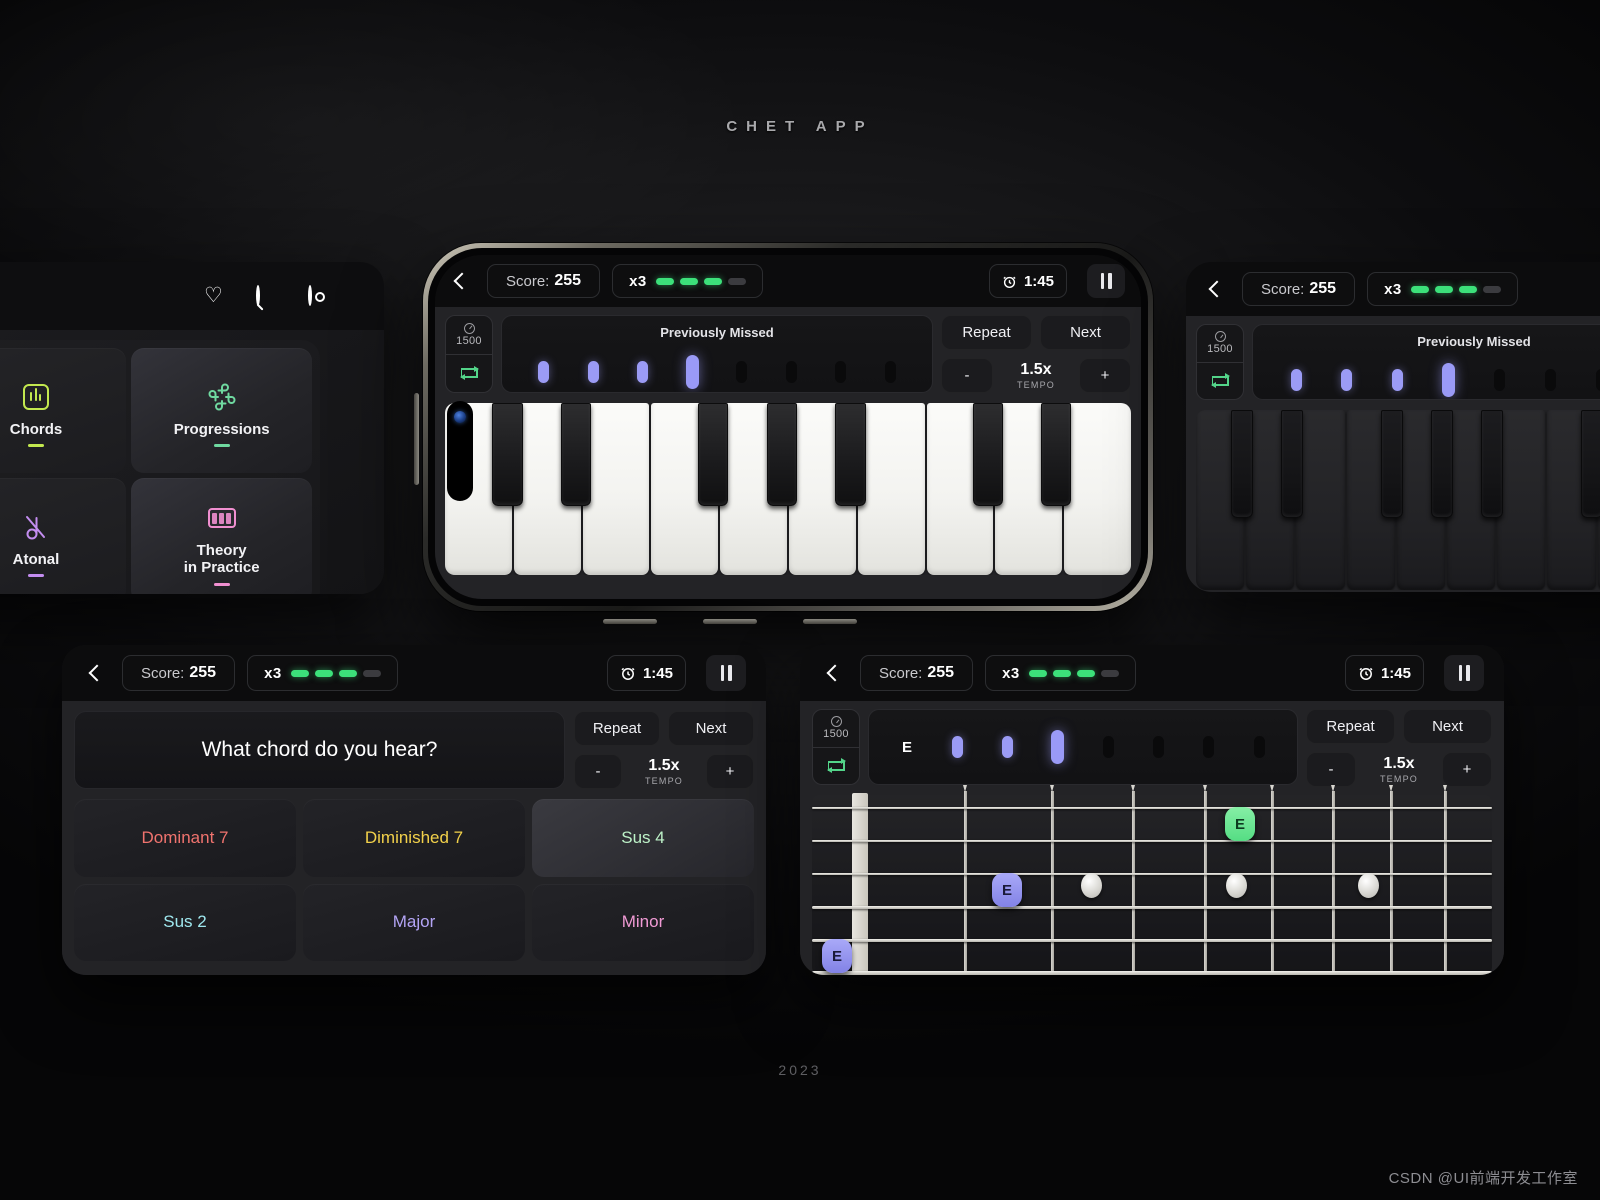  What do you see at coordinates (414, 673) in the screenshot?
I see `game-hud: Score: 255 x3 1:45` at bounding box center [414, 673].